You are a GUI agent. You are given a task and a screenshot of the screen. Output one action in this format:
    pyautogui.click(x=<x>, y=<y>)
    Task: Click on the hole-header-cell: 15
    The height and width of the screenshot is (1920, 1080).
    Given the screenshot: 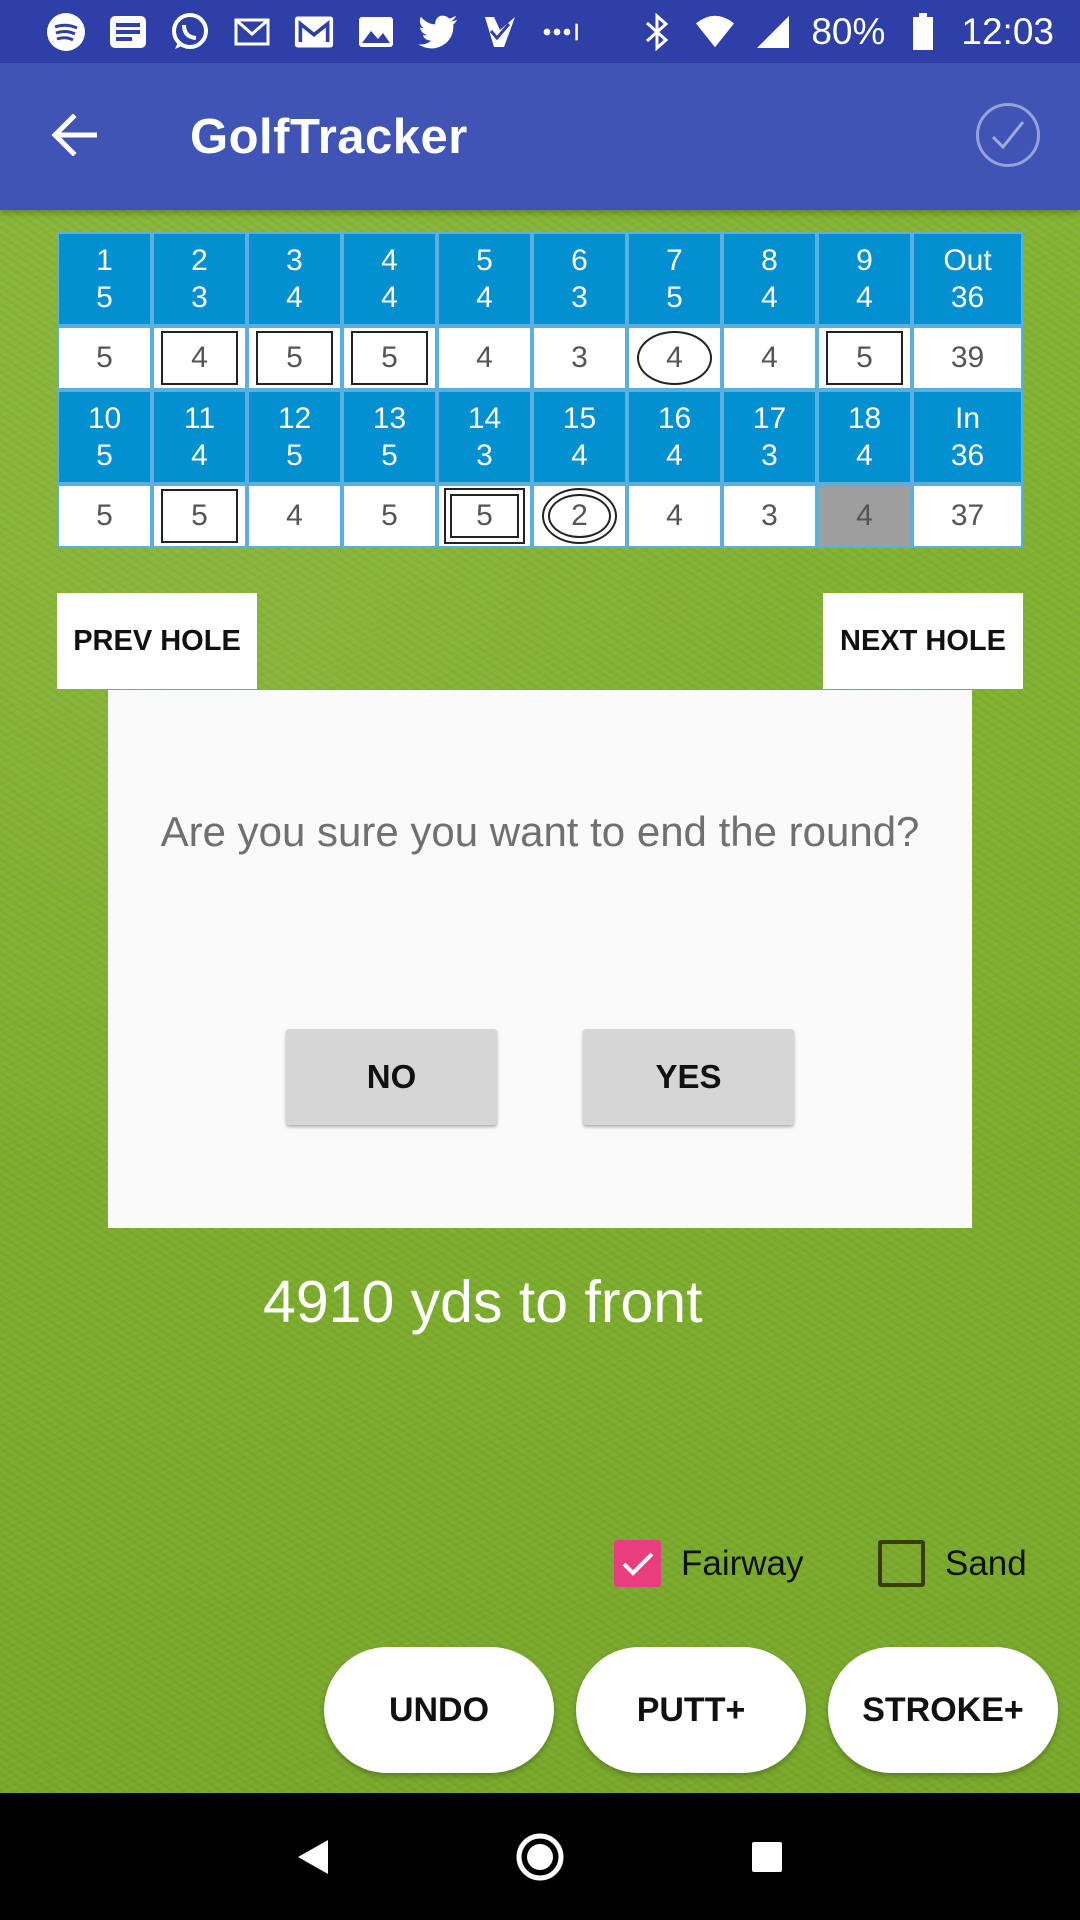 What is the action you would take?
    pyautogui.click(x=104, y=279)
    